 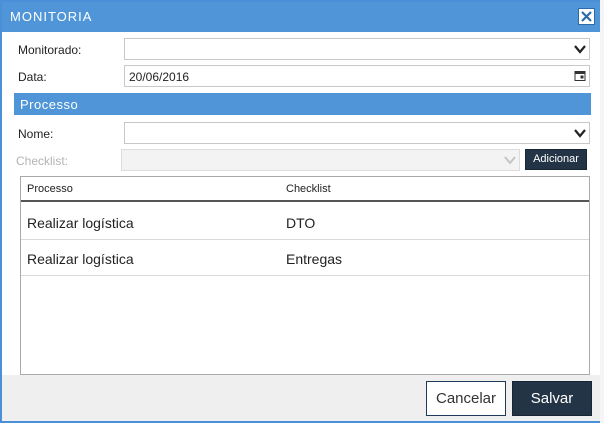 I want to click on nome-label: Nome:, so click(x=36, y=134).